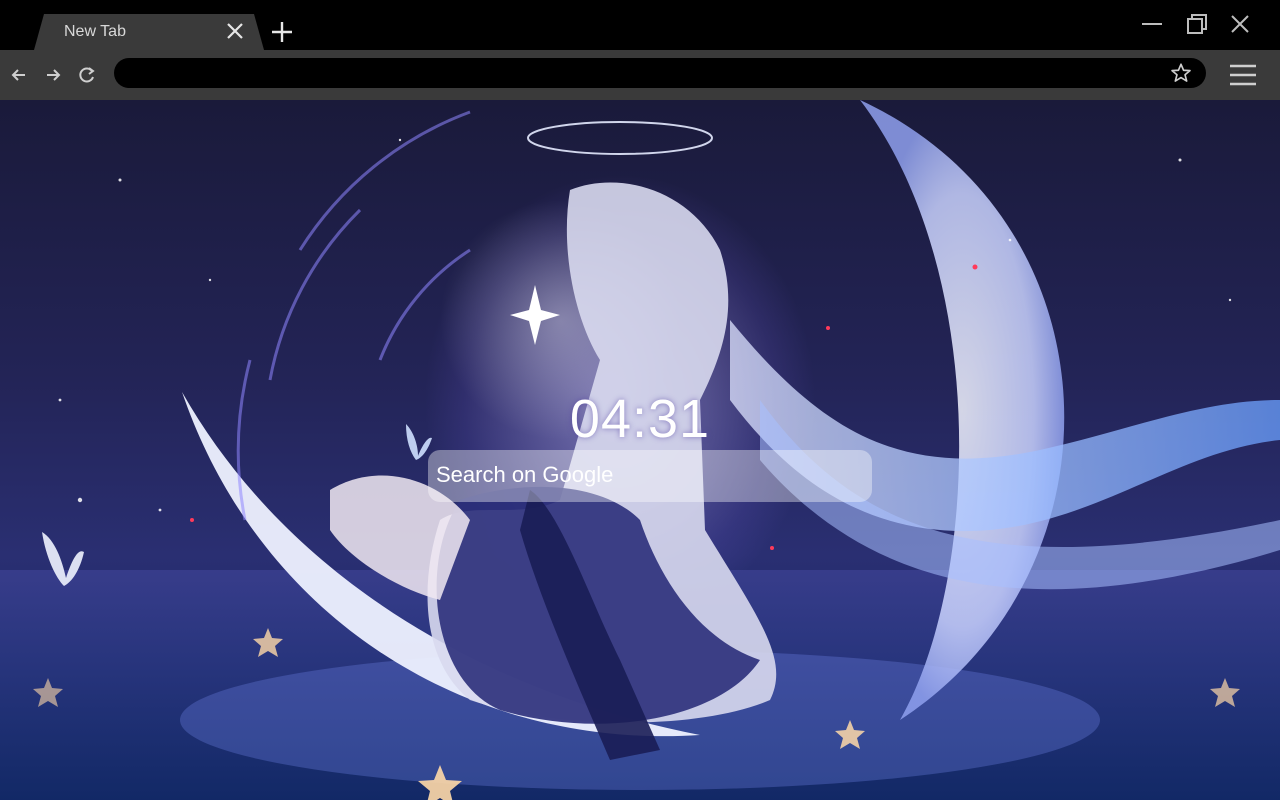  I want to click on bookmark-star-icon, so click(1181, 73).